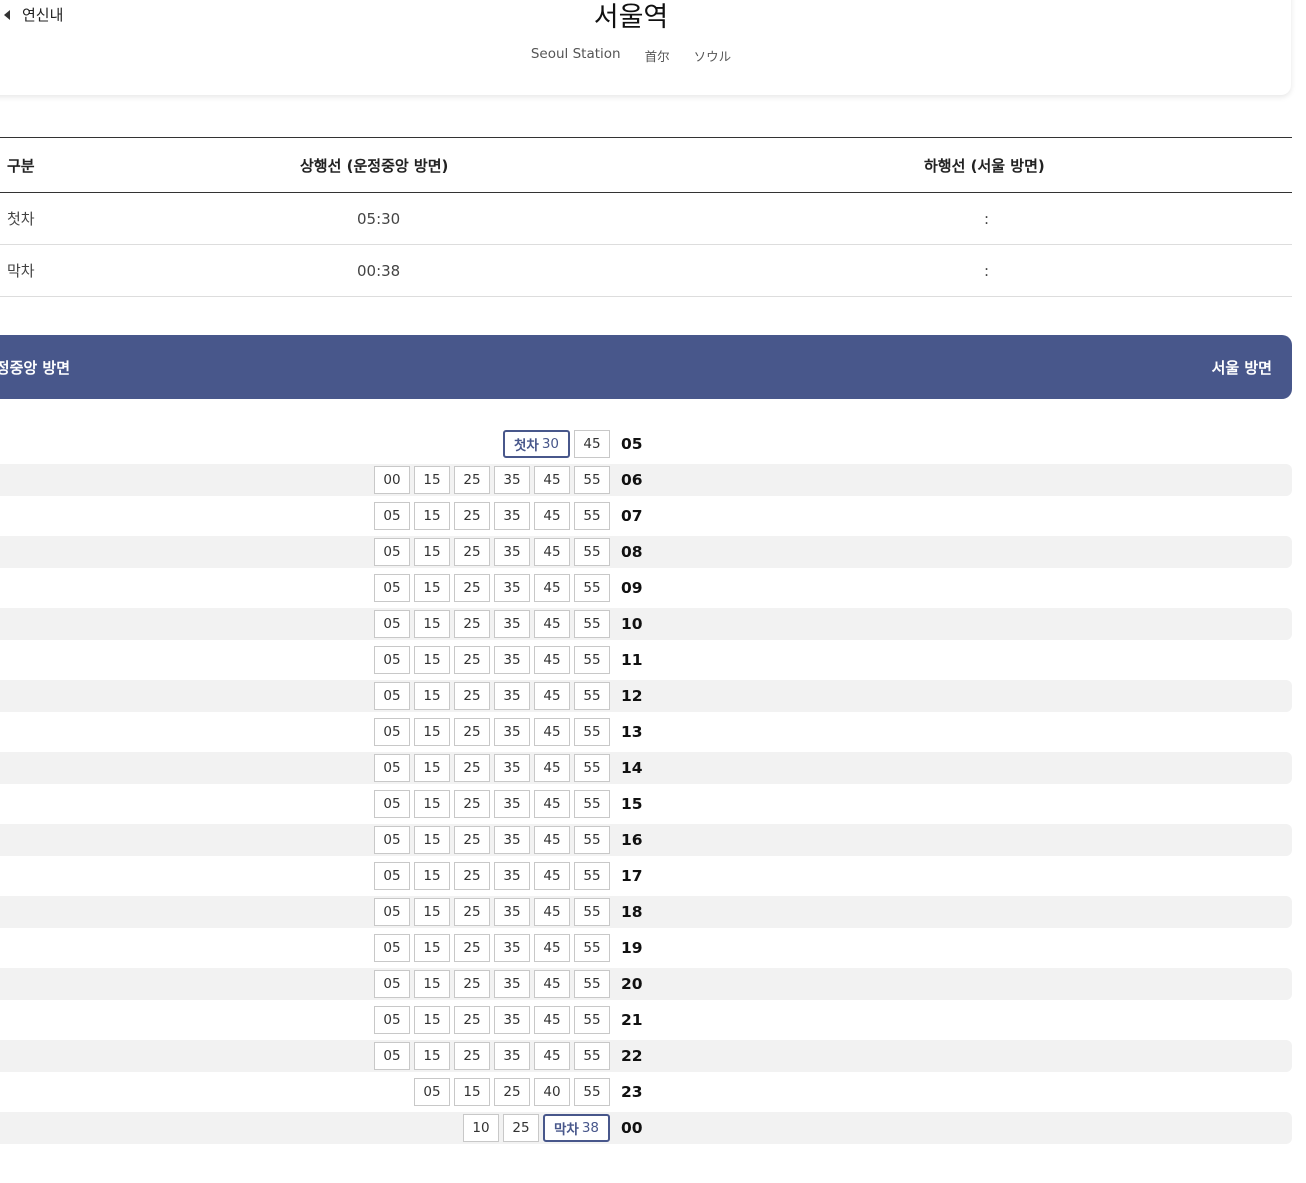  I want to click on minute-chip-marked: 첫차 30, so click(536, 444).